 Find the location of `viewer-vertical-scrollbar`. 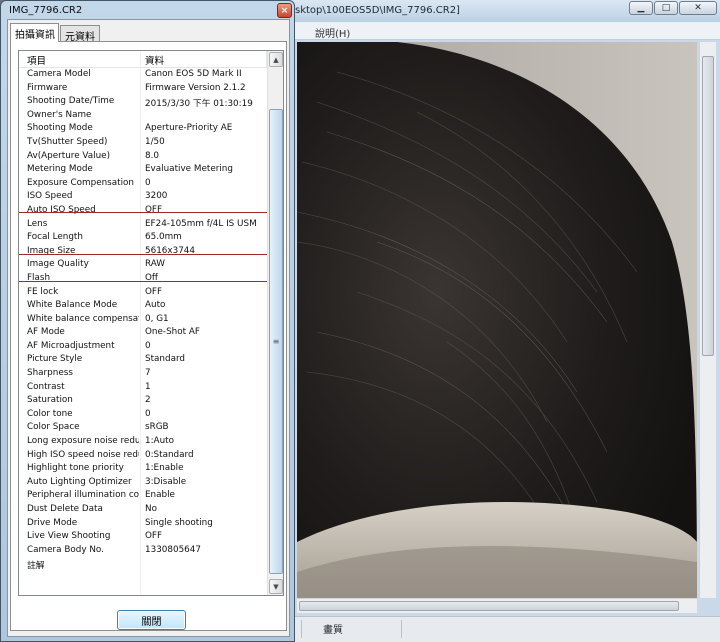

viewer-vertical-scrollbar is located at coordinates (707, 320).